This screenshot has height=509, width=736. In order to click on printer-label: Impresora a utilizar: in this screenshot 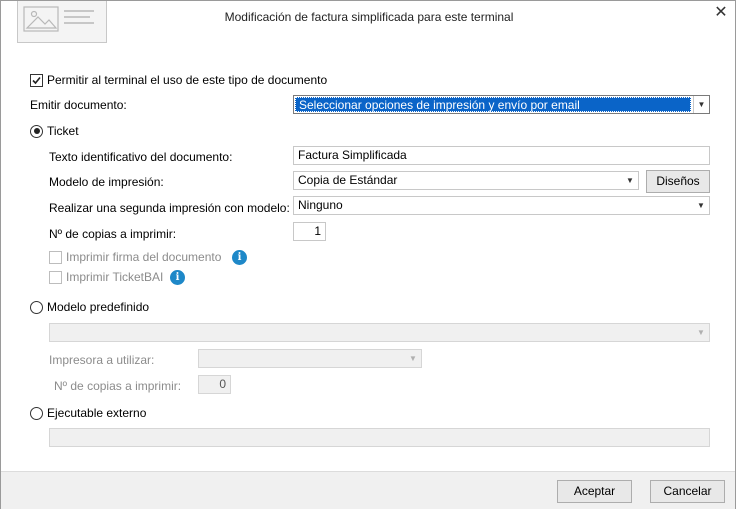, I will do `click(102, 360)`.